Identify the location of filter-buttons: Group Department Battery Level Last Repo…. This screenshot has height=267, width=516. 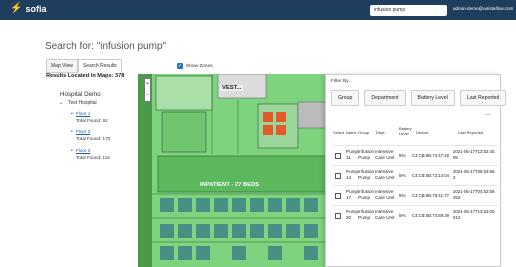
(419, 98).